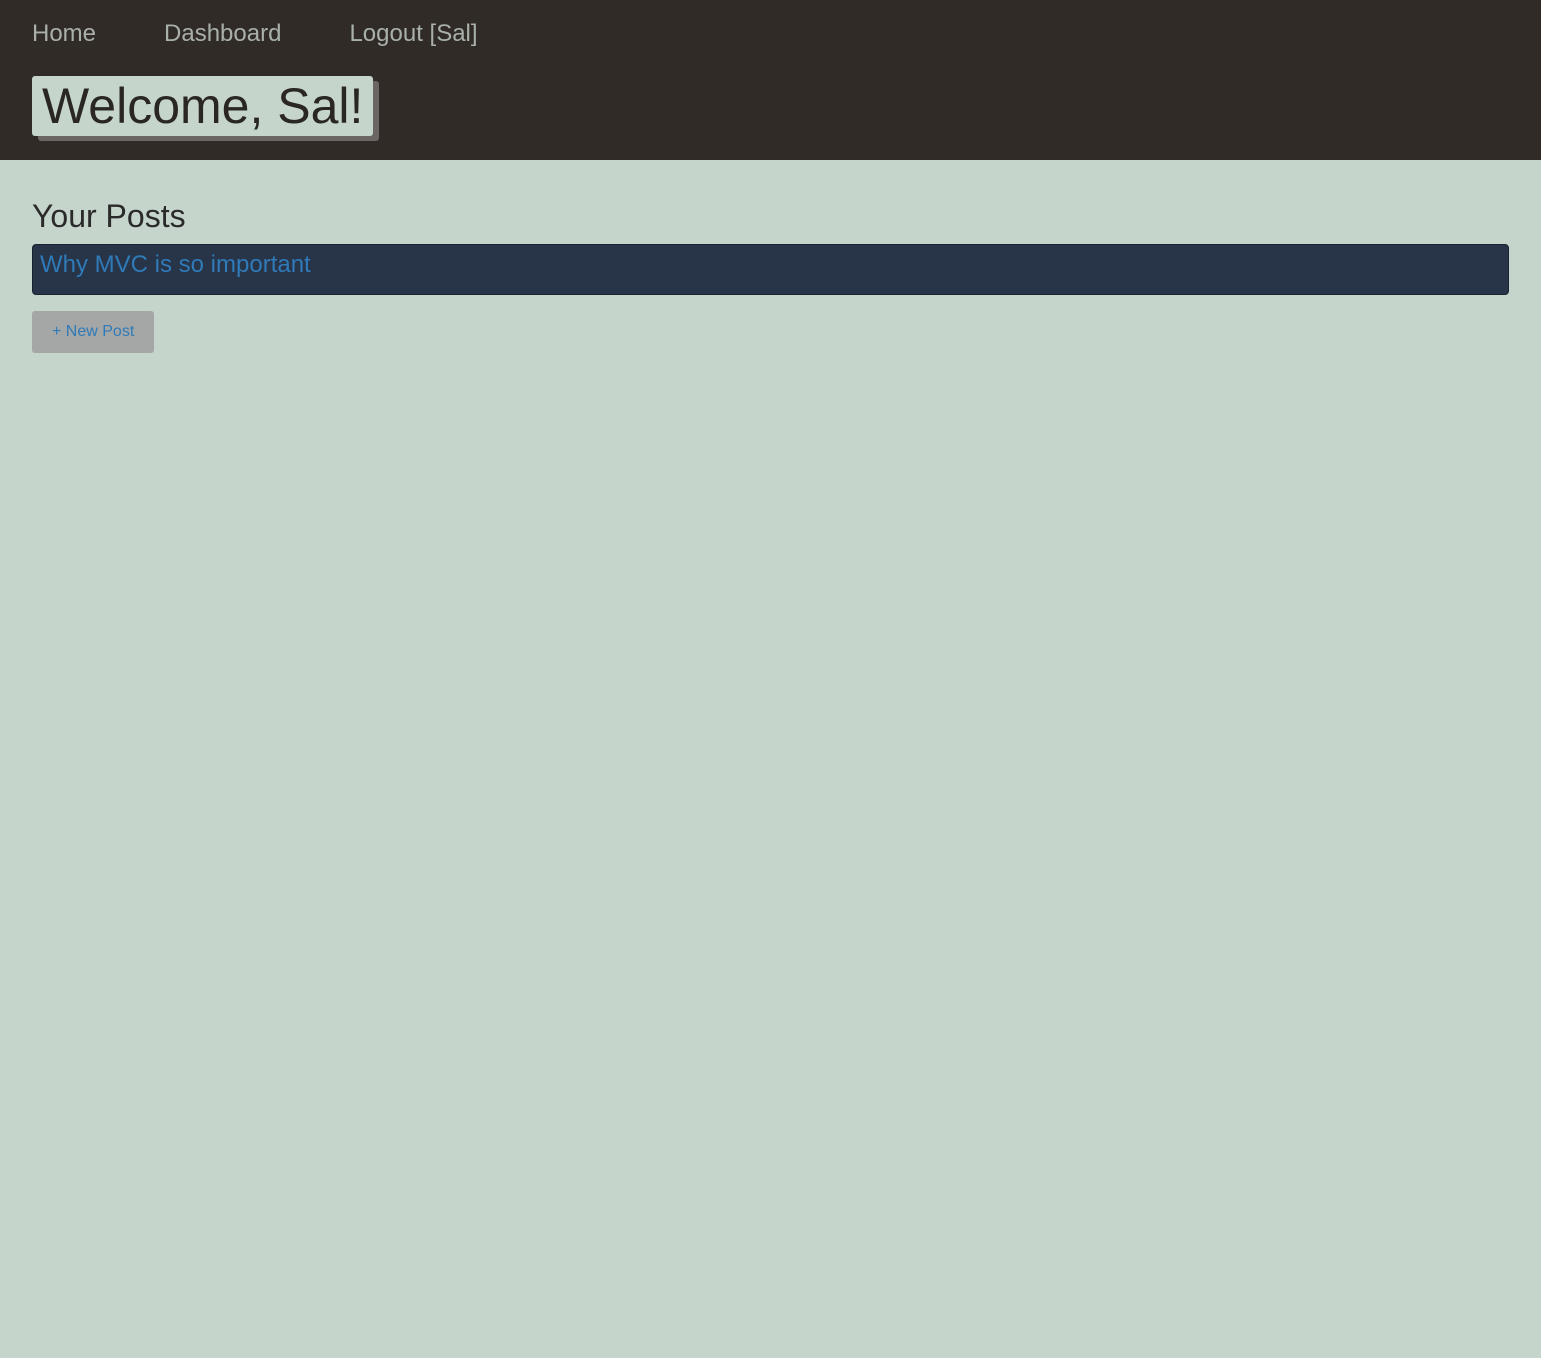  I want to click on new-post-button: + New Post, so click(93, 332).